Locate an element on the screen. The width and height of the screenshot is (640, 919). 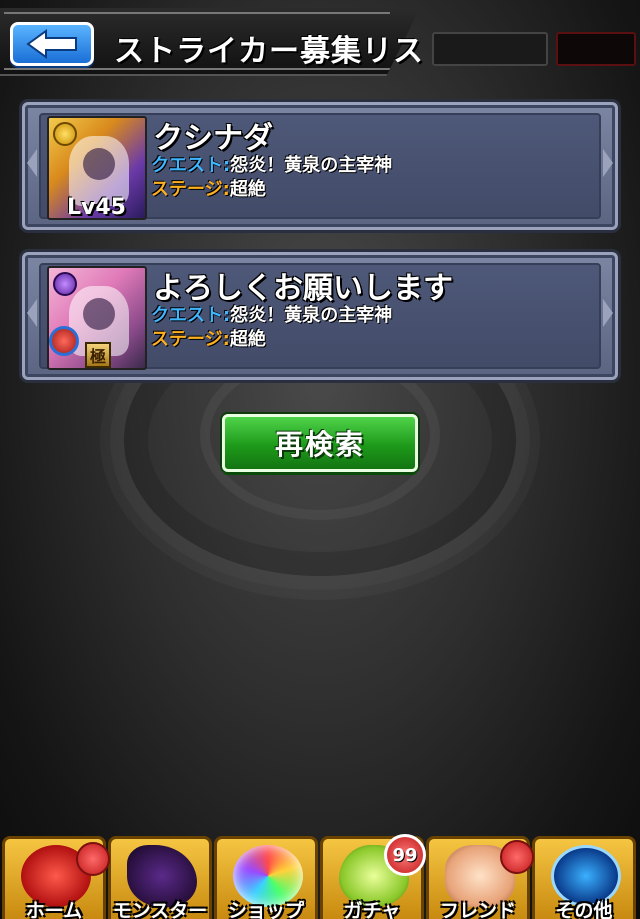
nav-label: モンスター is located at coordinates (160, 909).